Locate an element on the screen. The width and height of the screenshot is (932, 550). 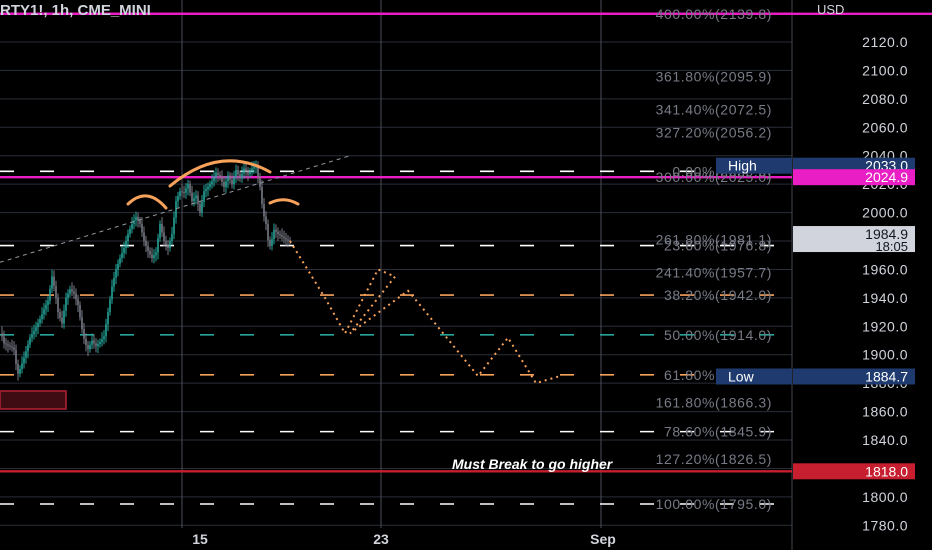
fib-label: 400.00%(2139.8) is located at coordinates (714, 14).